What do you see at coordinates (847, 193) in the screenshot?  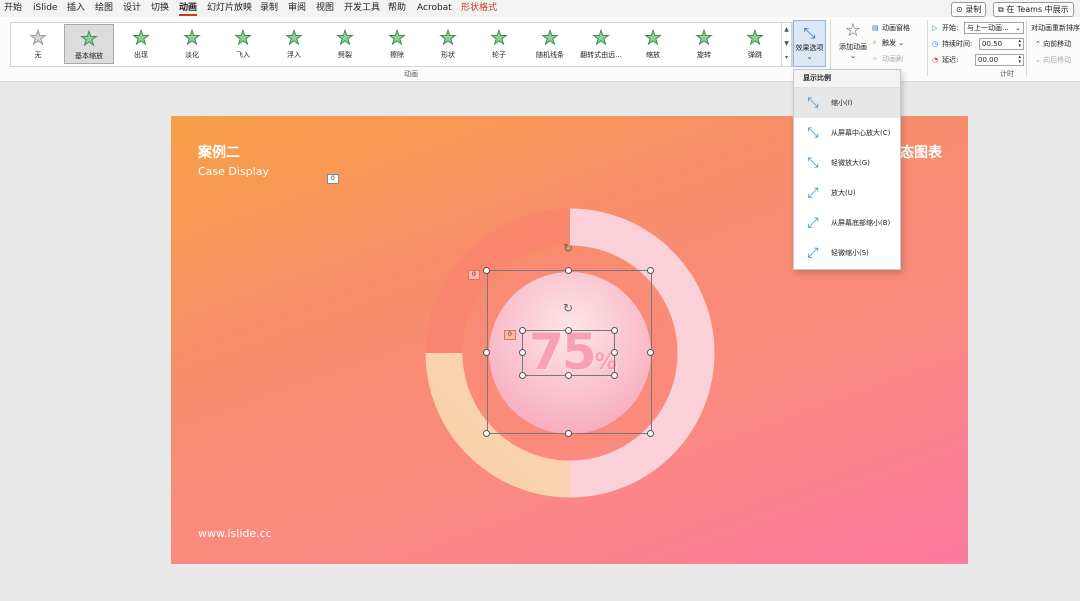 I see `option-expand: ⤢ 放大(U)` at bounding box center [847, 193].